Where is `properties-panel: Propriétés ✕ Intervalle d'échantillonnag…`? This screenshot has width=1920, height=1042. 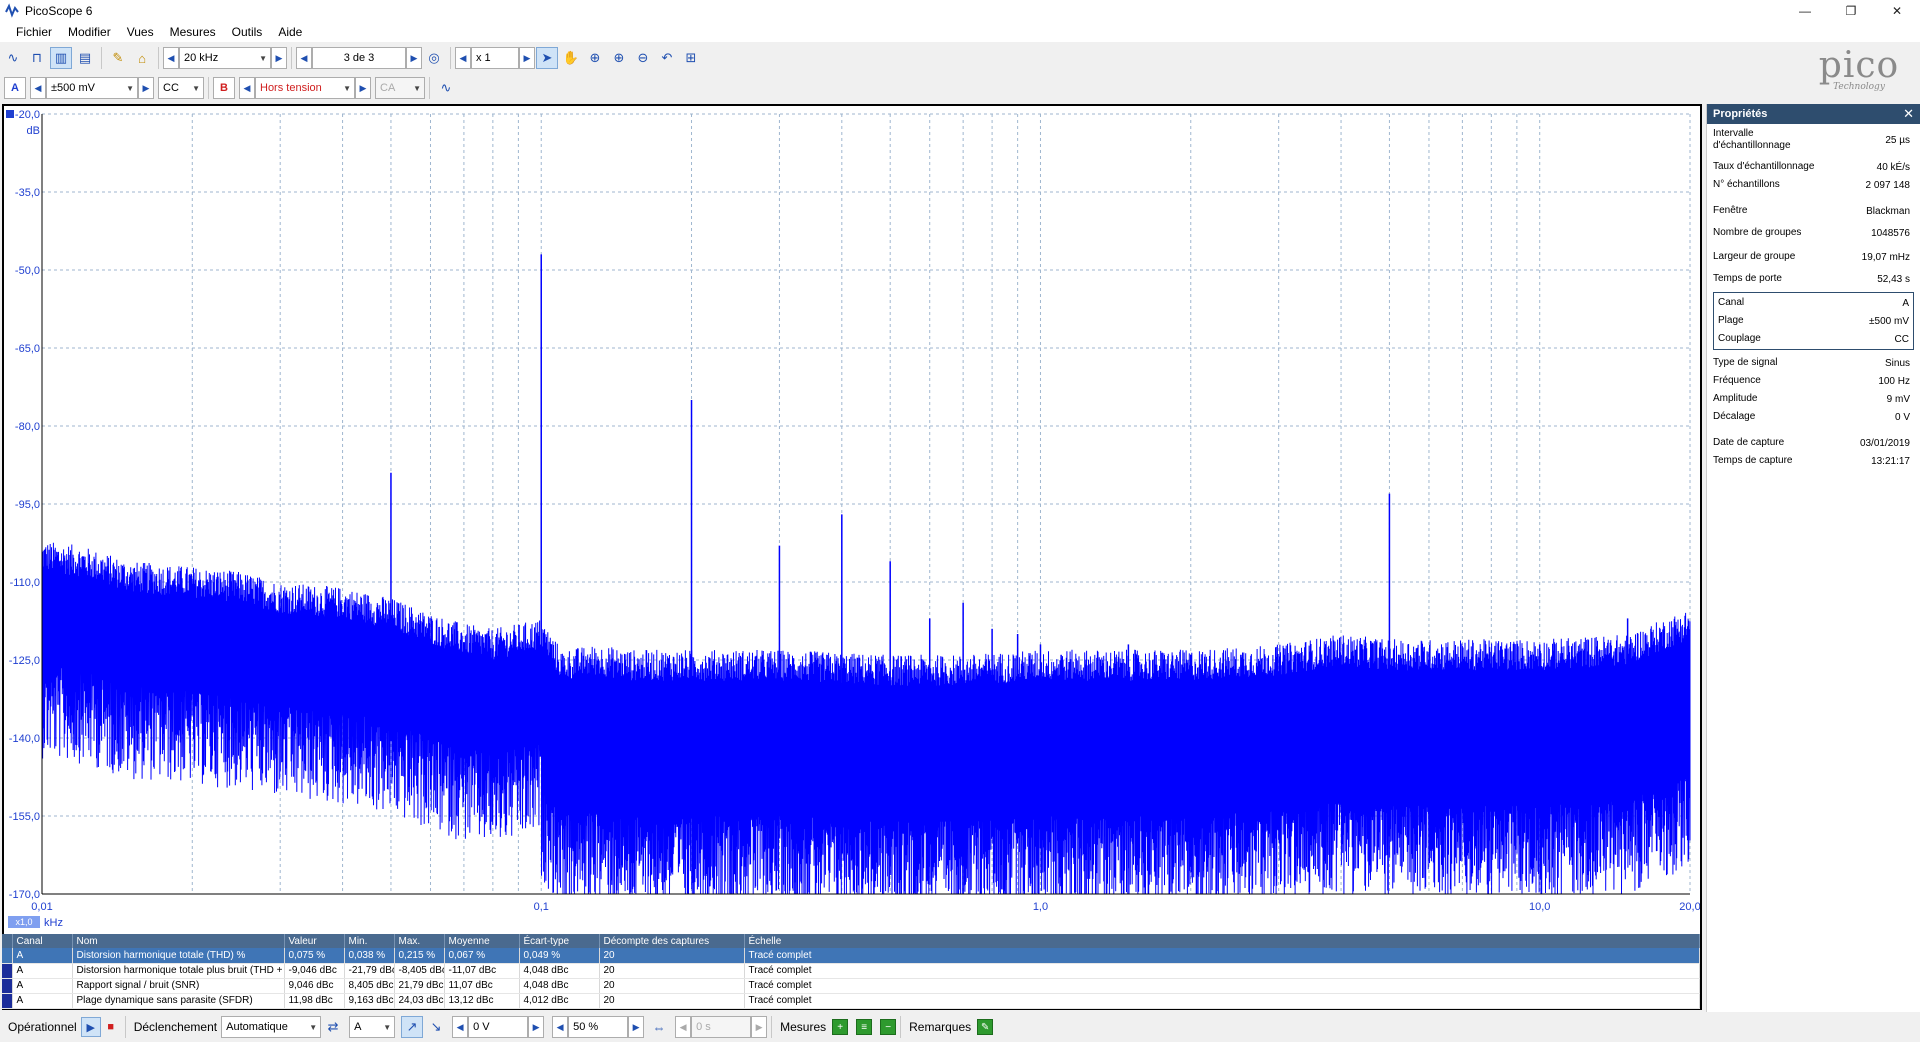
properties-panel: Propriétés ✕ Intervalle d'échantillonnag… is located at coordinates (1813, 558).